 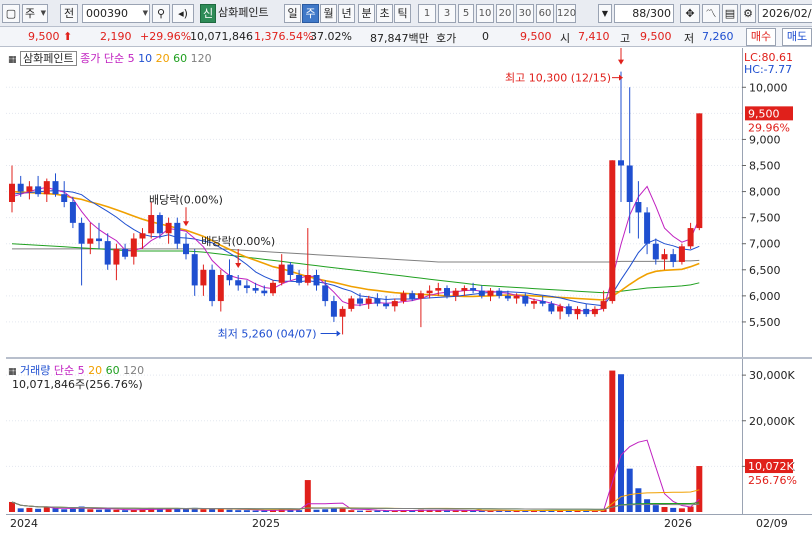 I want to click on volume-y-tick-label: 30,000K, so click(x=772, y=375).